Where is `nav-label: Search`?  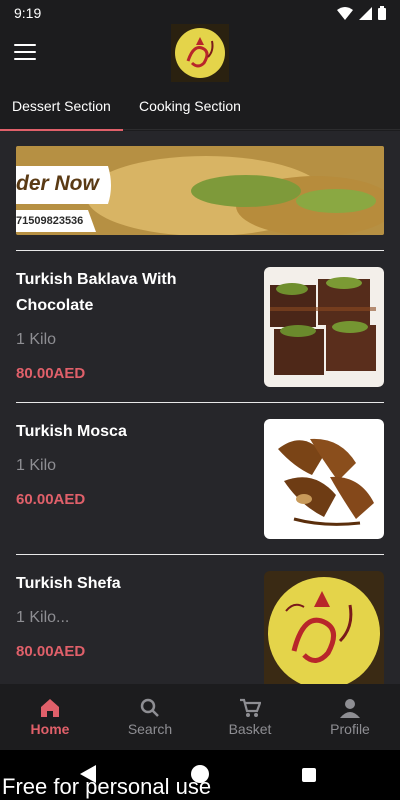
nav-label: Search is located at coordinates (150, 728).